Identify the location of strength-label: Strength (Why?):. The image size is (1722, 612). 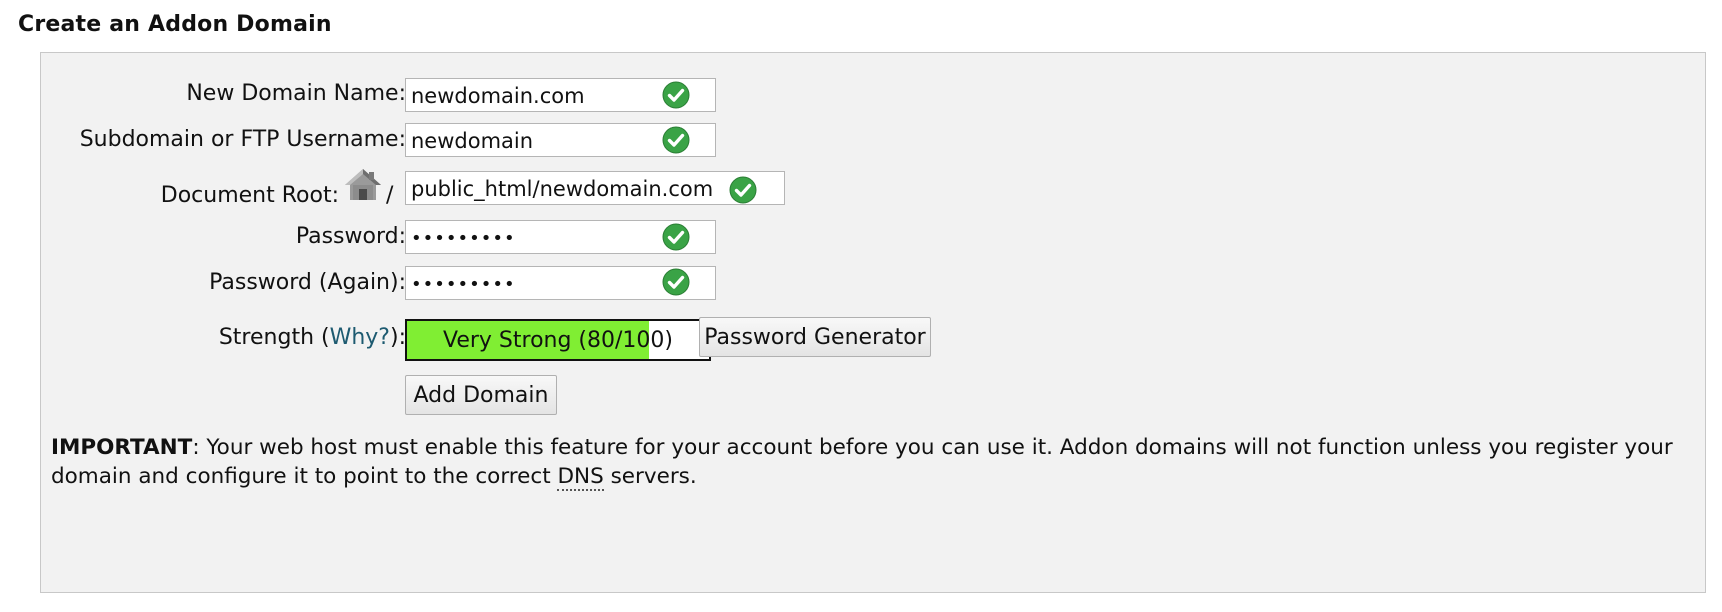
(312, 337).